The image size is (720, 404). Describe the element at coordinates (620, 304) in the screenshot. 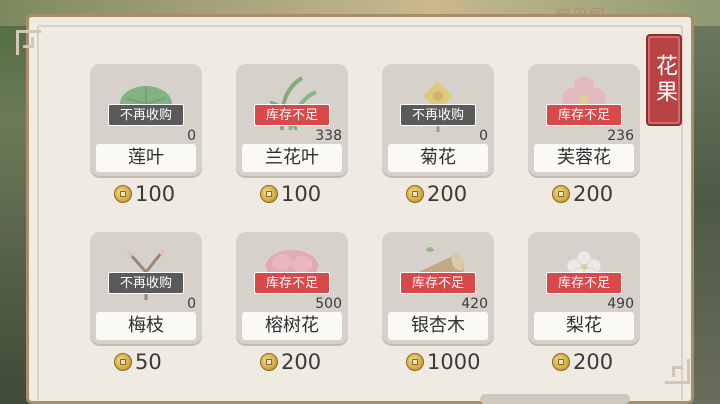

I see `stock-count: 490` at that location.